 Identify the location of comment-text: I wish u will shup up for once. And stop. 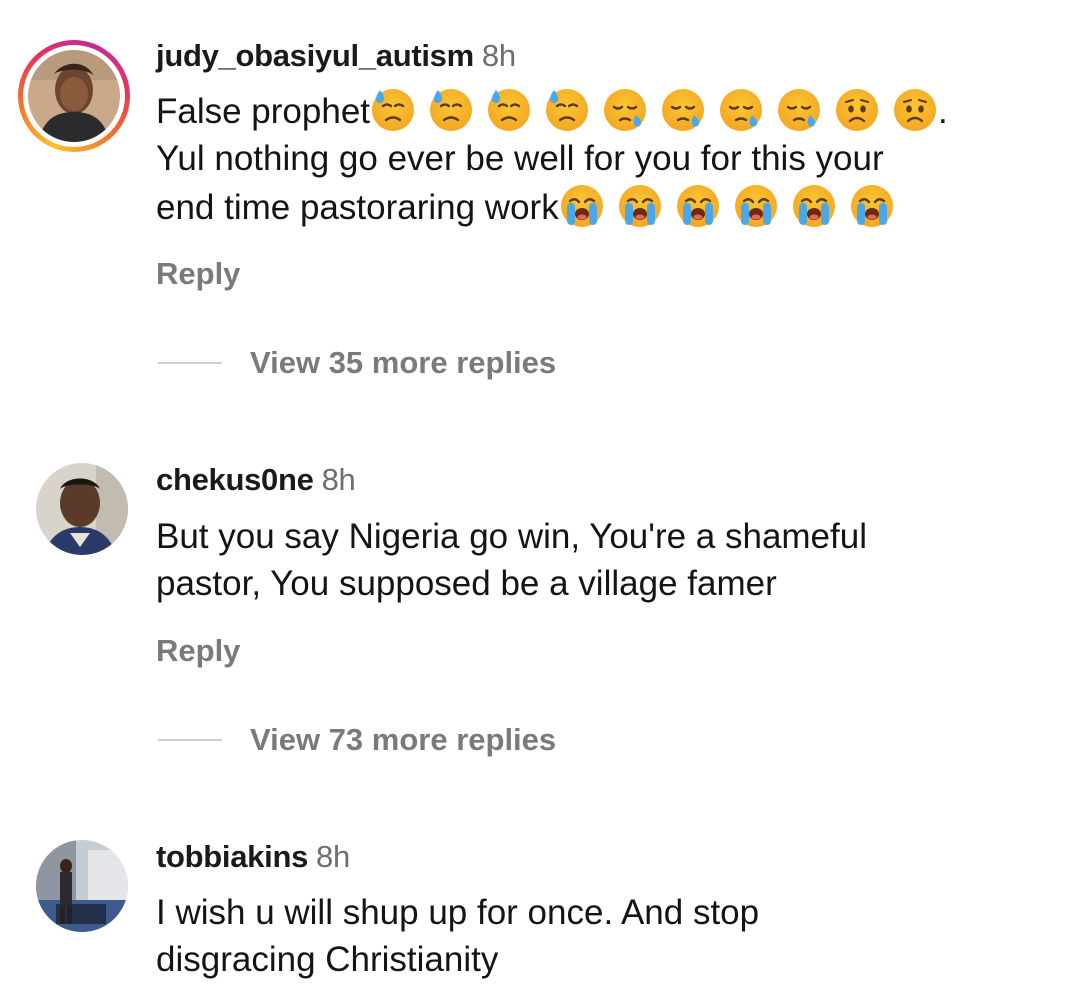
(458, 912).